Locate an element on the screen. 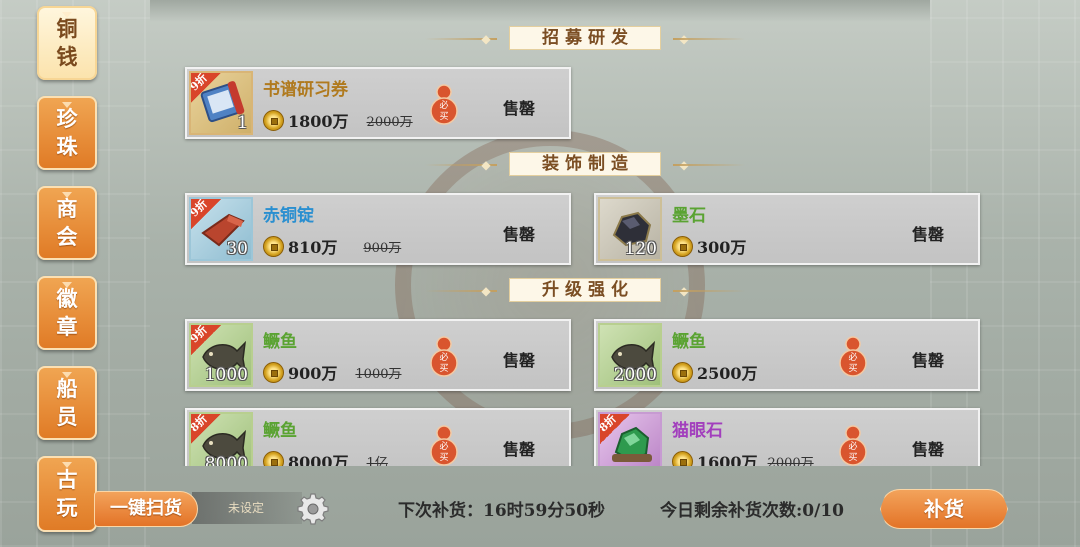  restock-countdown: 下次补货：16时59分50秒 is located at coordinates (501, 511).